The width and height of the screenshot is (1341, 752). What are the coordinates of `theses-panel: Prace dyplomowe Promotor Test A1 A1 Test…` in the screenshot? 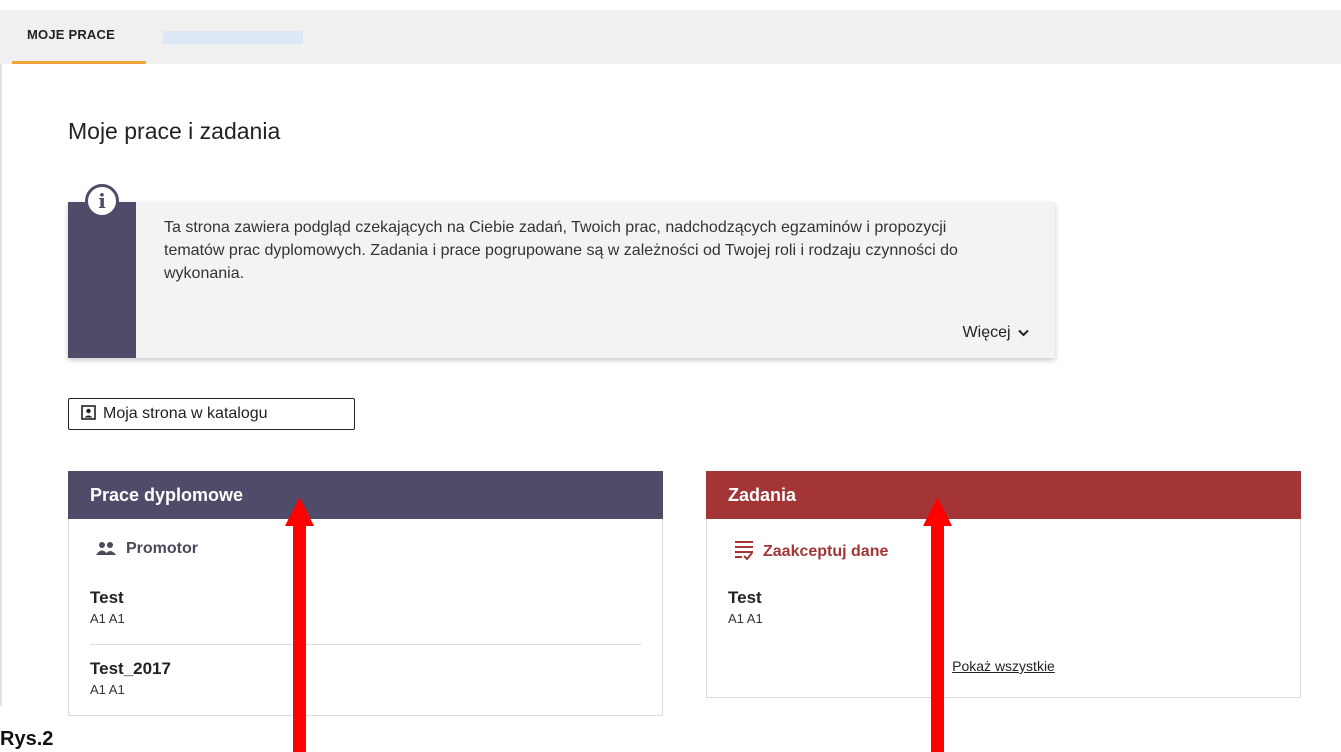 It's located at (365, 593).